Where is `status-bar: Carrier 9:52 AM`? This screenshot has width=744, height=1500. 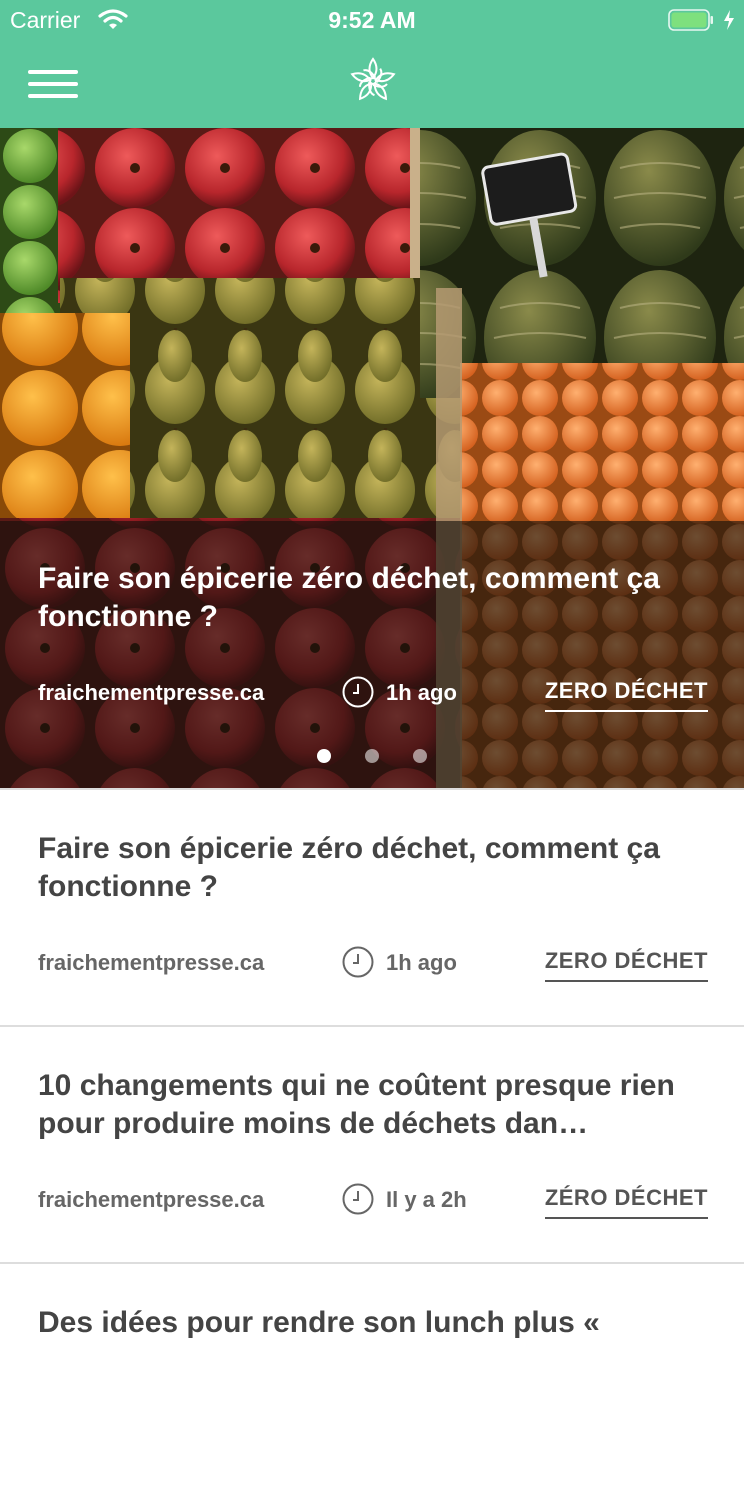 status-bar: Carrier 9:52 AM is located at coordinates (372, 20).